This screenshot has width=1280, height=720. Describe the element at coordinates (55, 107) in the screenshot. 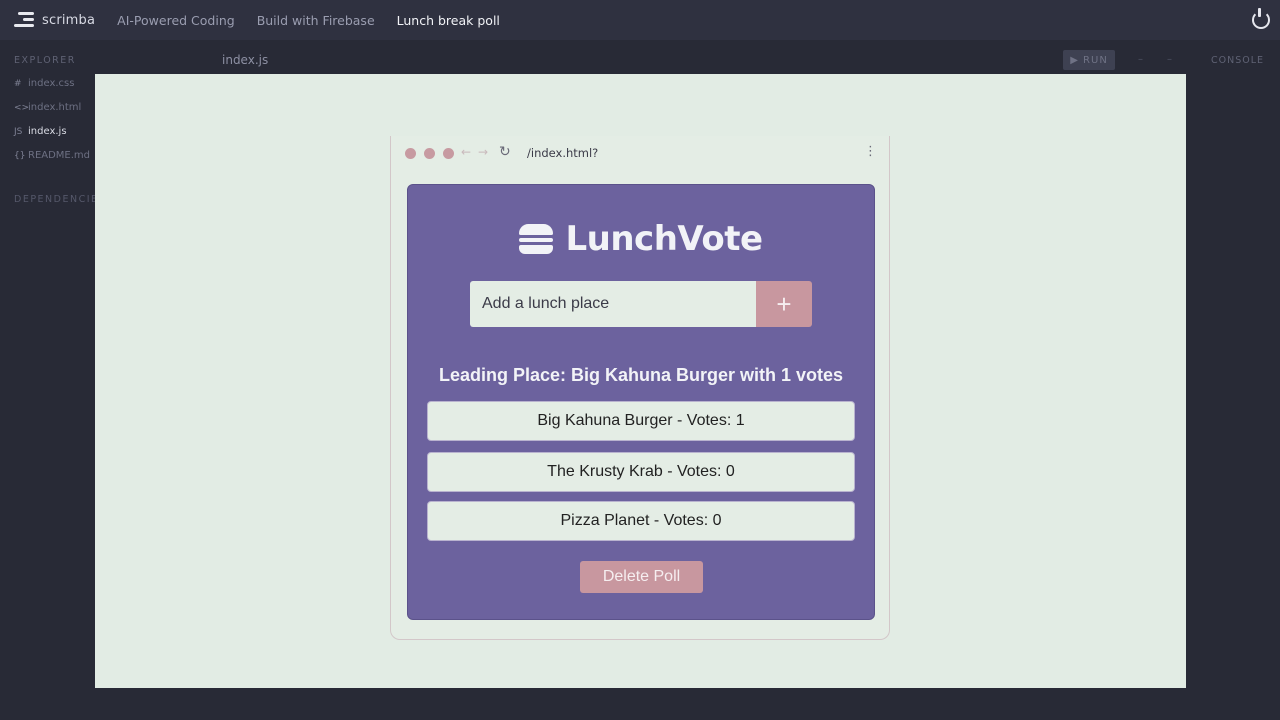

I see `file-name: index.html` at that location.